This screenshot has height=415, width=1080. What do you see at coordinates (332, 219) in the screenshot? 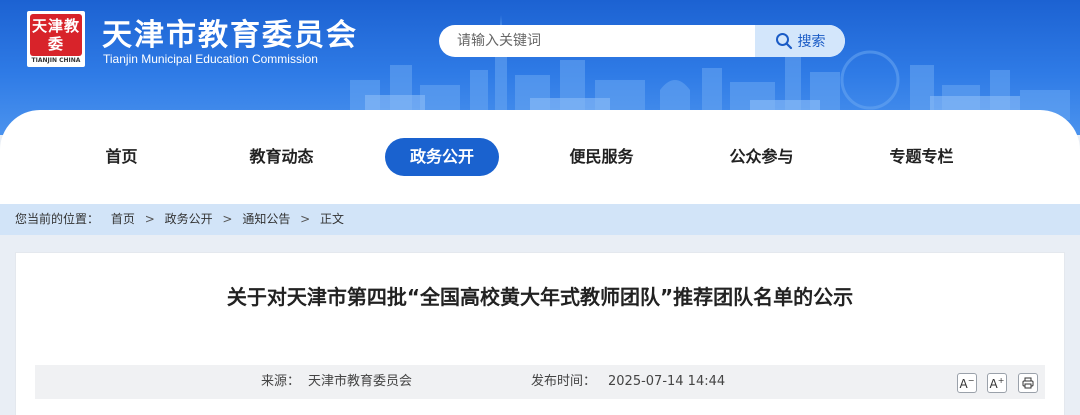
I see `breadcrumb-item-current: 正文` at bounding box center [332, 219].